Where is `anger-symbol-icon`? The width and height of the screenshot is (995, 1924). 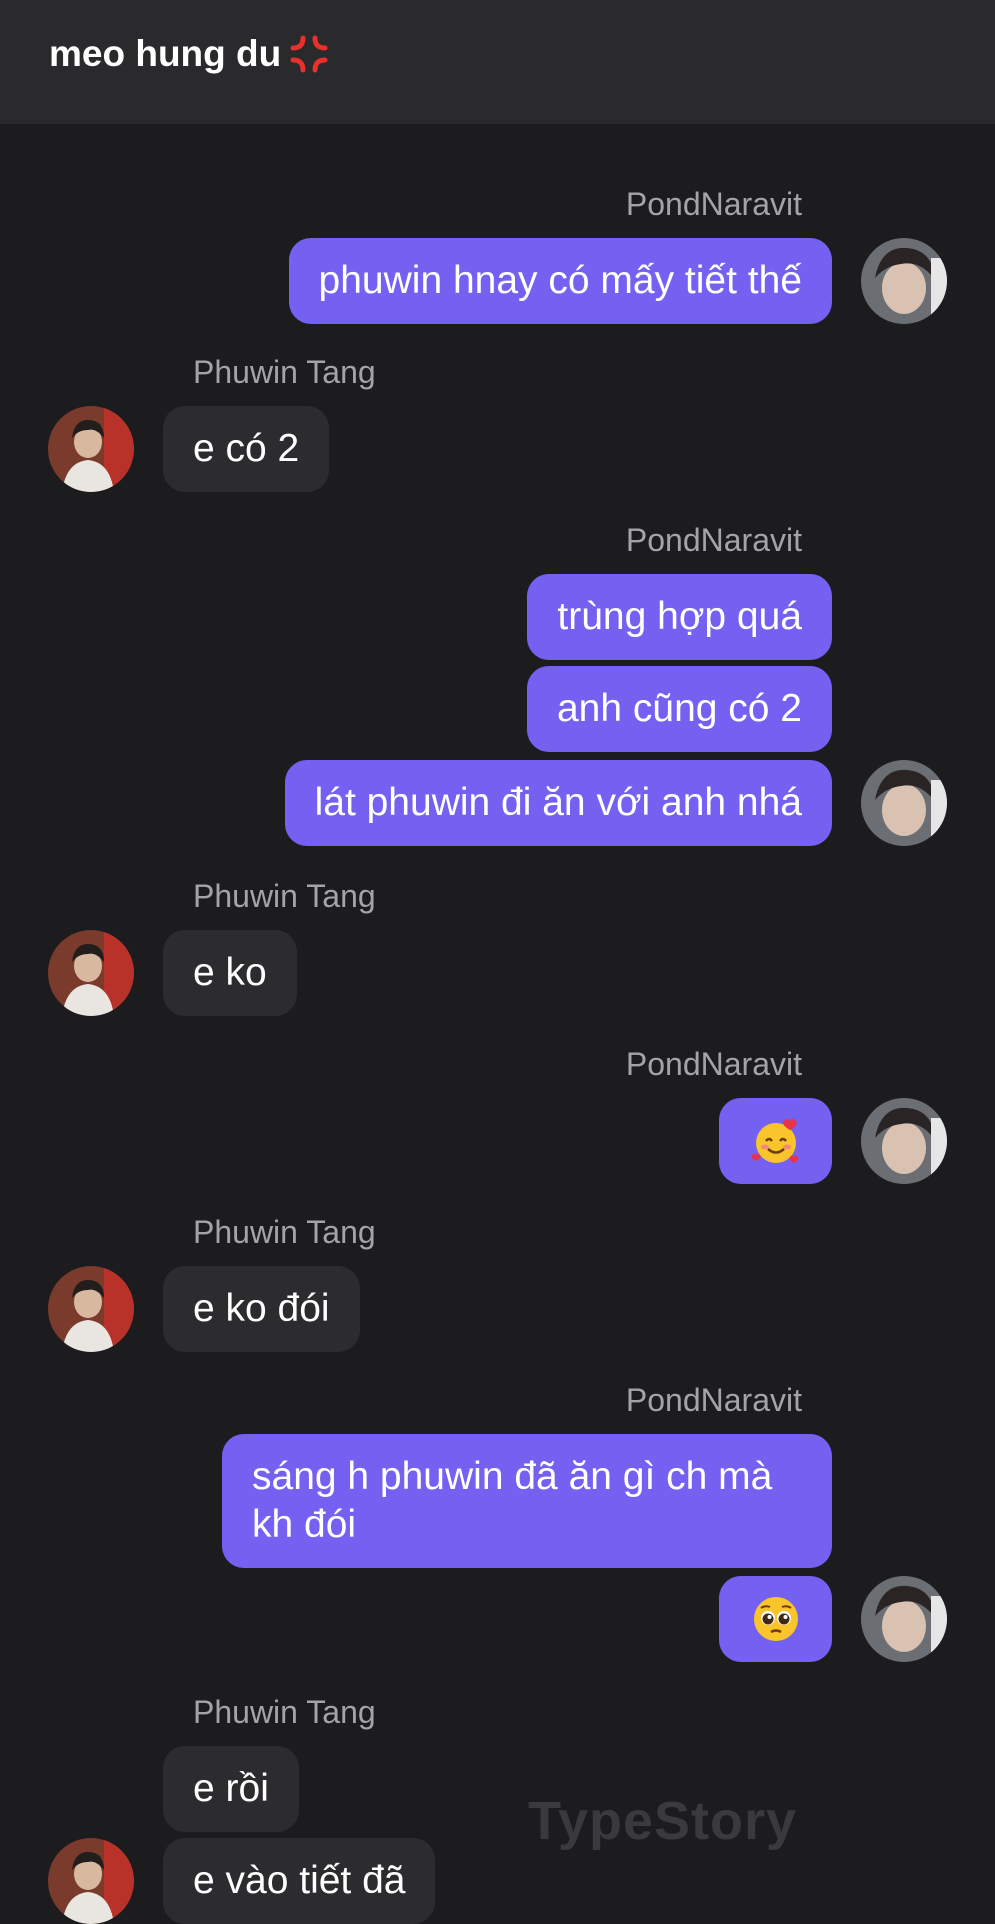 anger-symbol-icon is located at coordinates (309, 54).